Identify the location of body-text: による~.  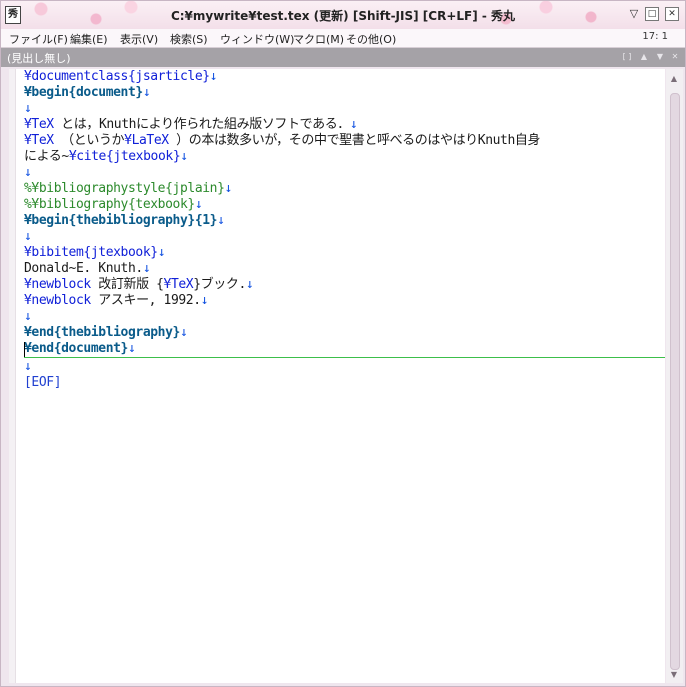
(46, 156).